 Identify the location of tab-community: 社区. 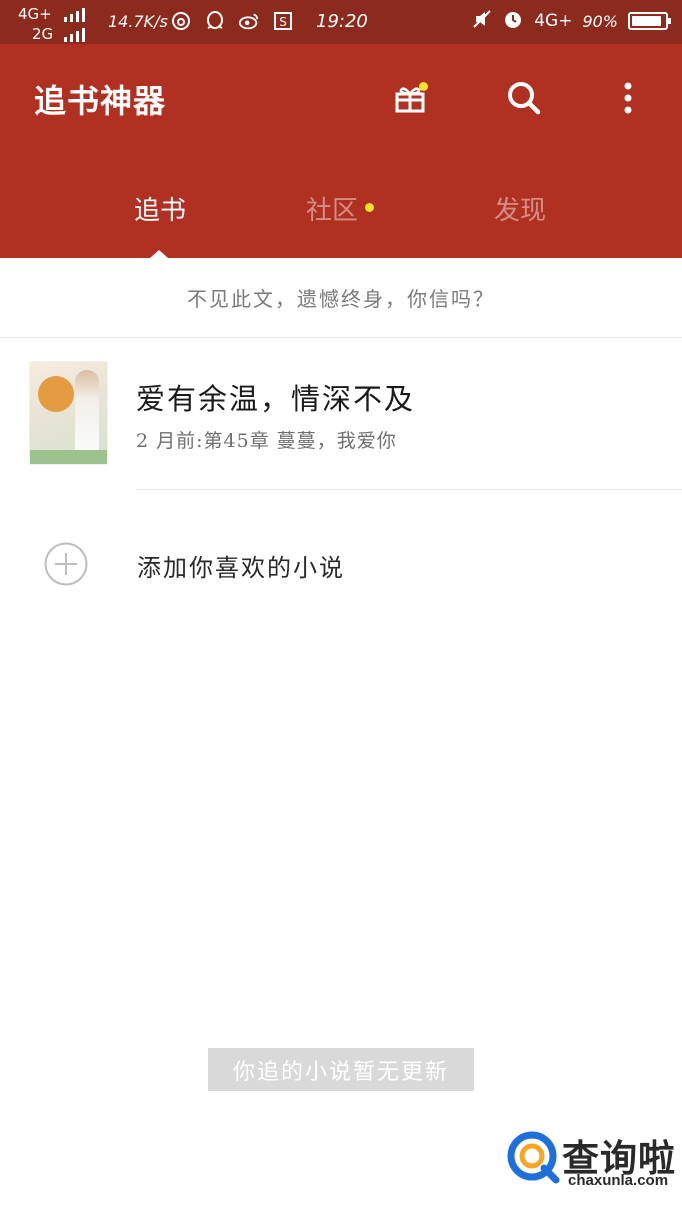
(340, 208).